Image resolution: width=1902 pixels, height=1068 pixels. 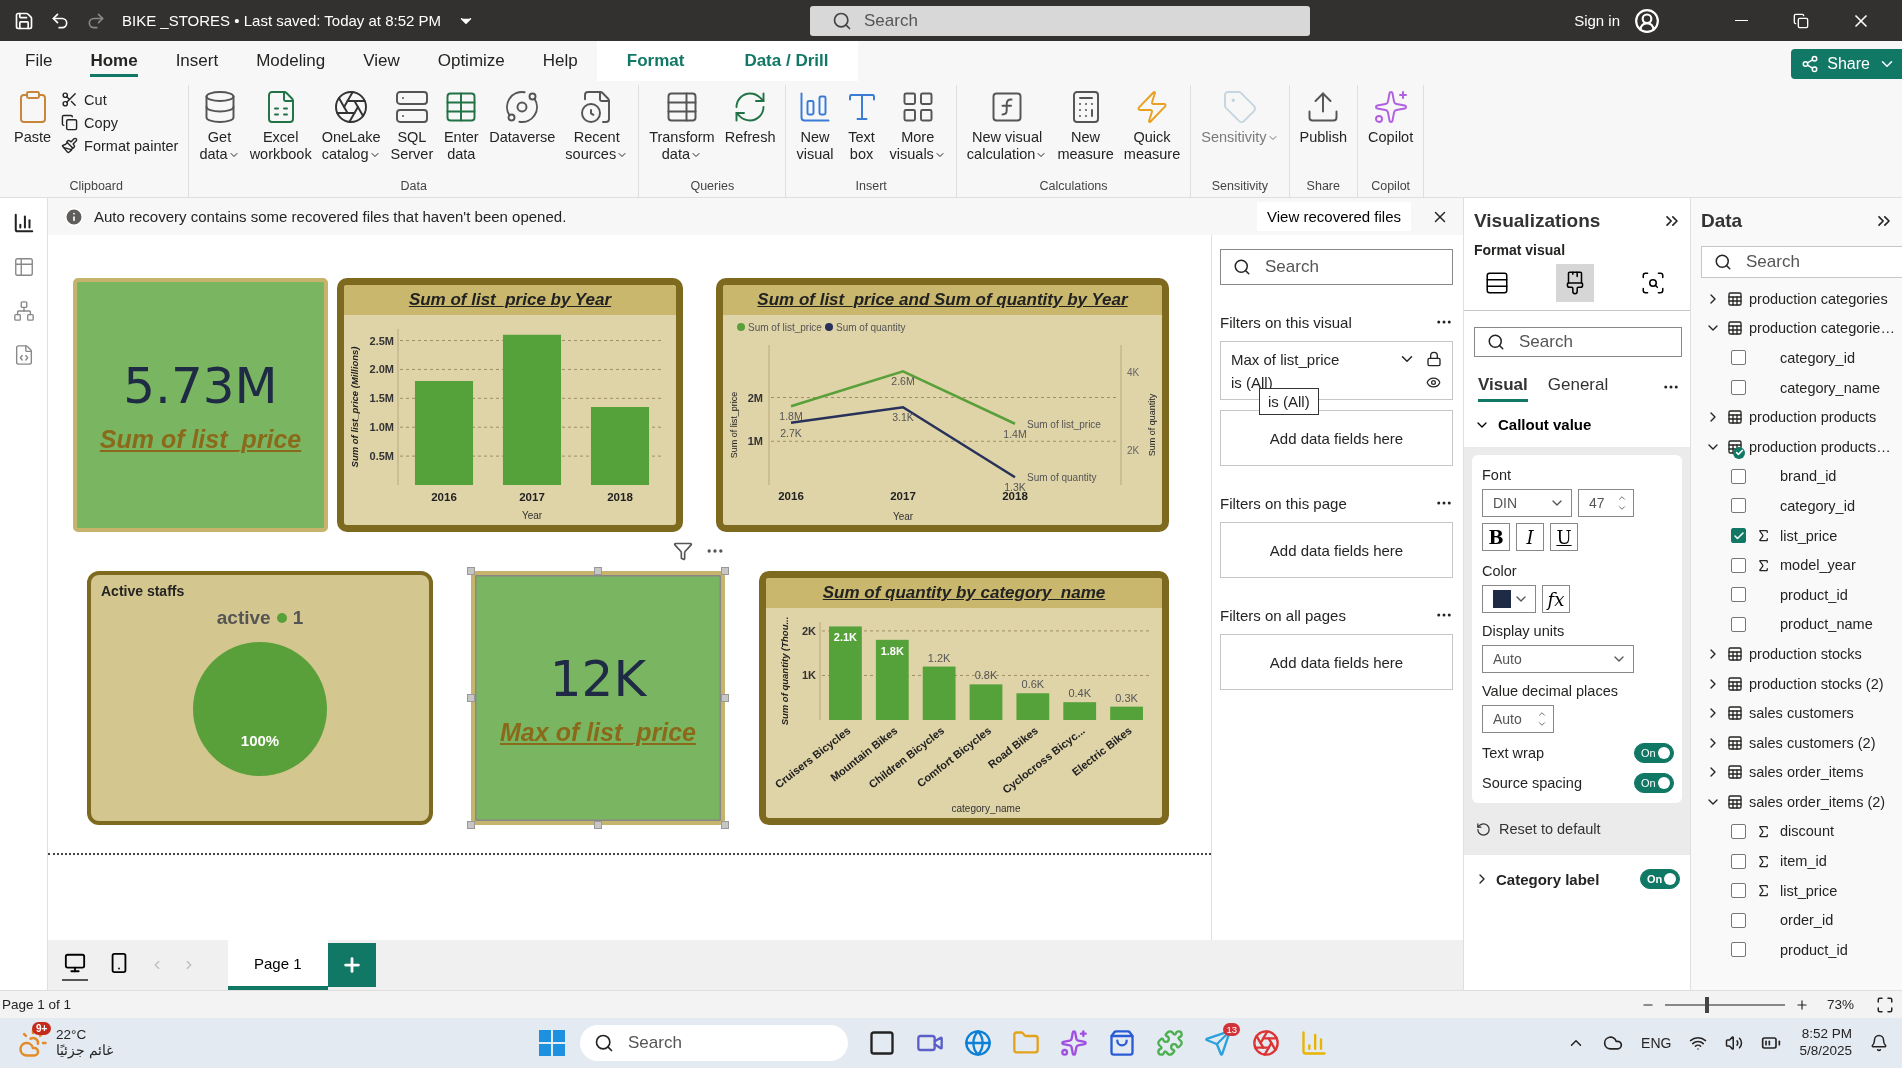 I want to click on save-icon, so click(x=24, y=20).